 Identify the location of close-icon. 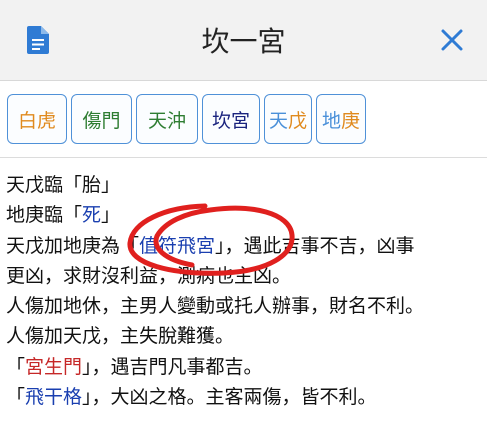
(452, 40).